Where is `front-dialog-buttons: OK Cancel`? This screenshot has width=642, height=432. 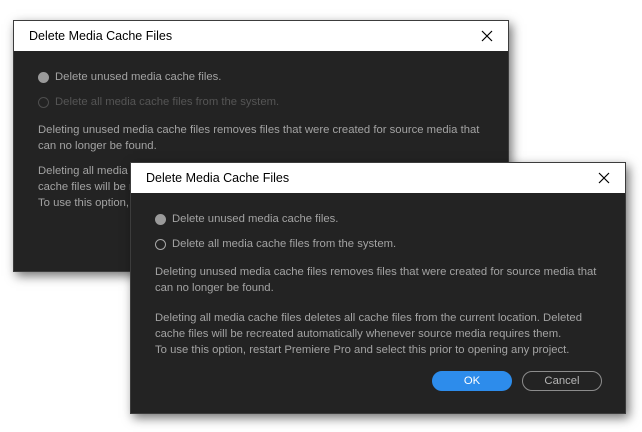
front-dialog-buttons: OK Cancel is located at coordinates (517, 381).